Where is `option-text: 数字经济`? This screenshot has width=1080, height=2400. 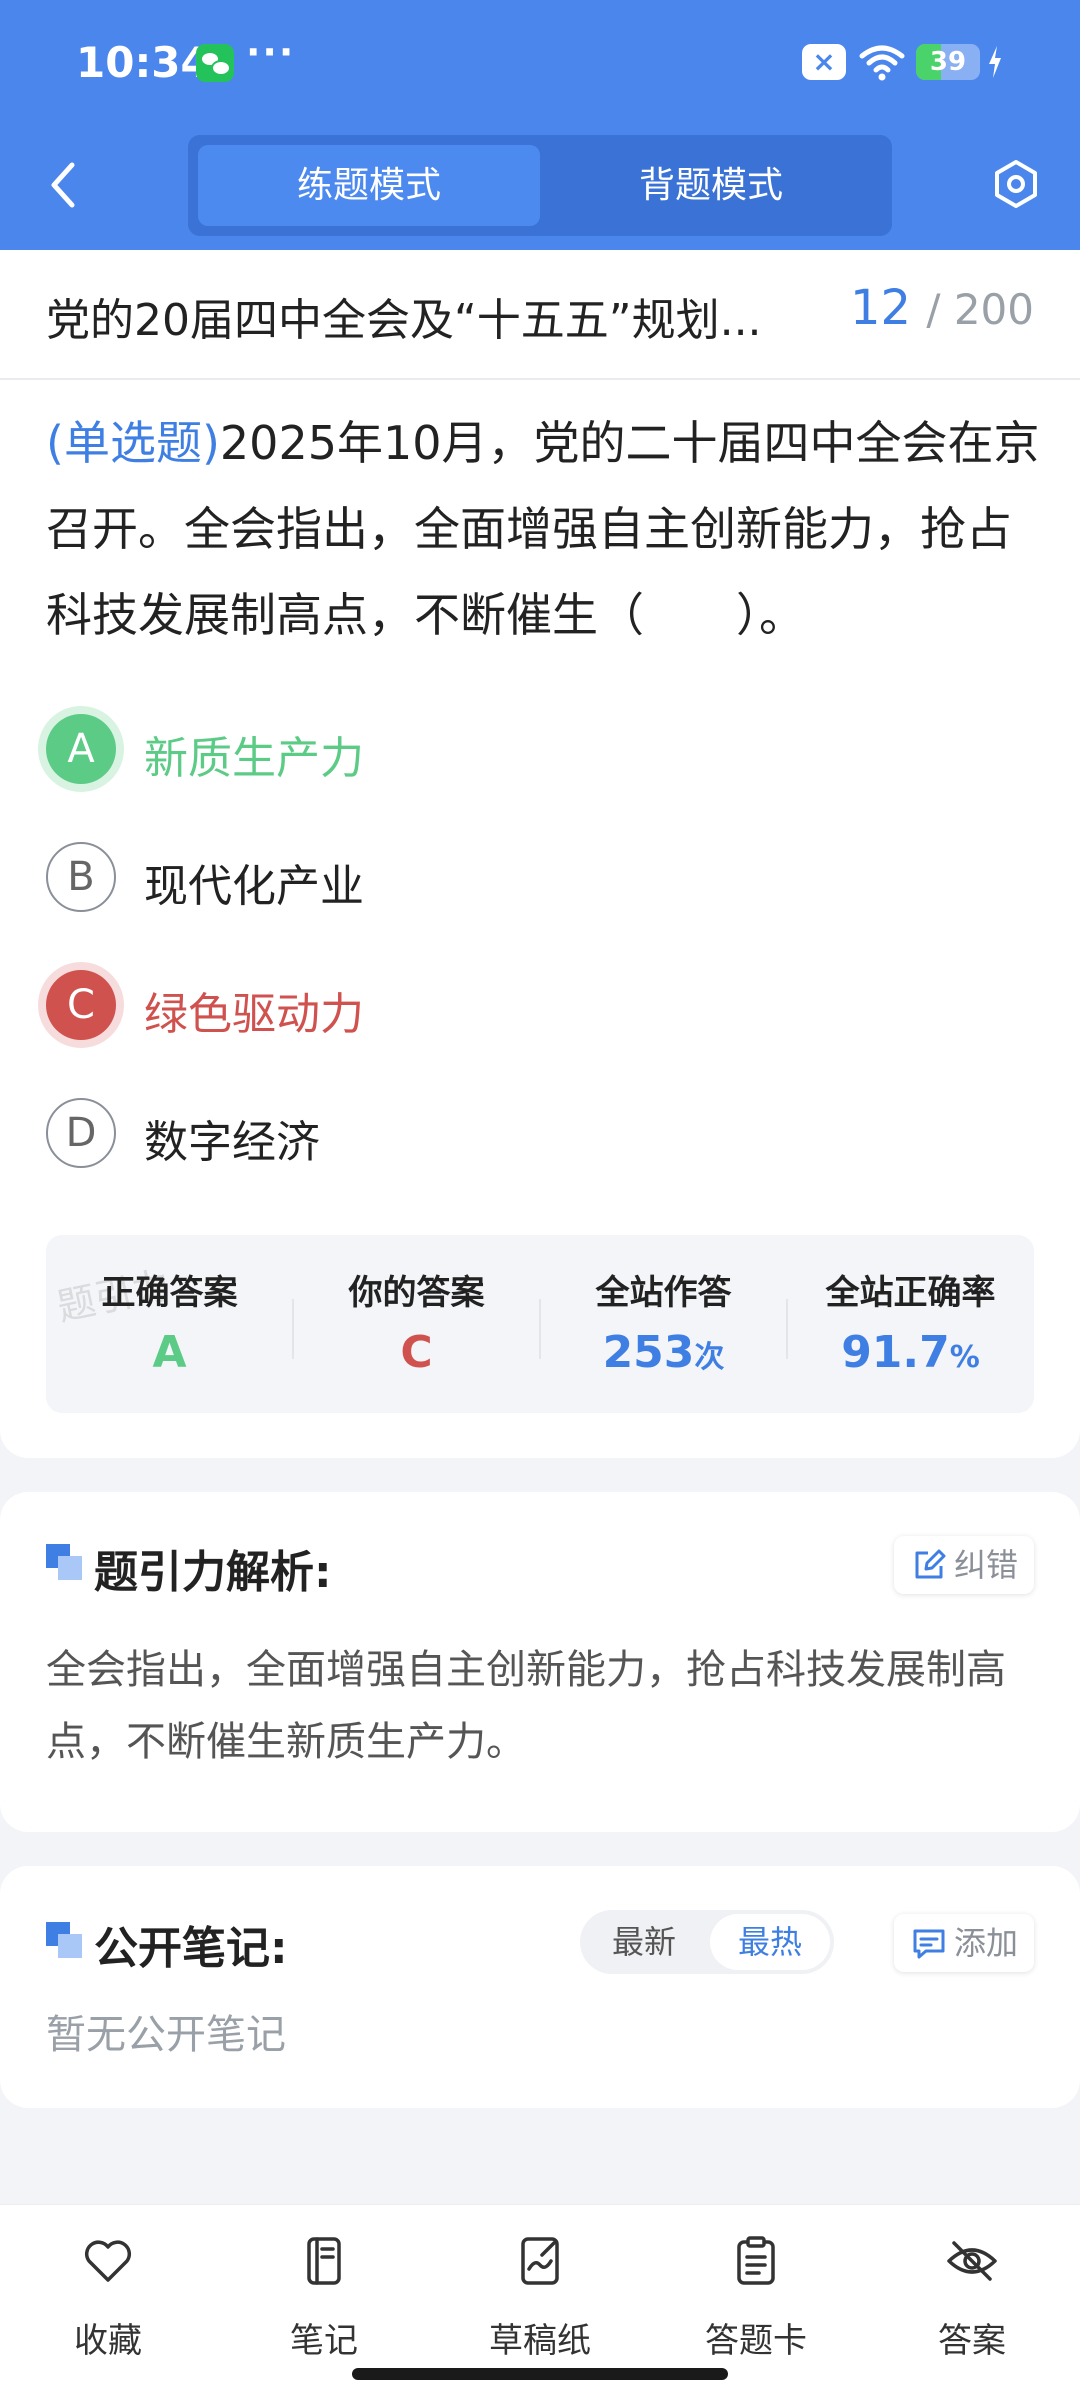 option-text: 数字经济 is located at coordinates (232, 1142).